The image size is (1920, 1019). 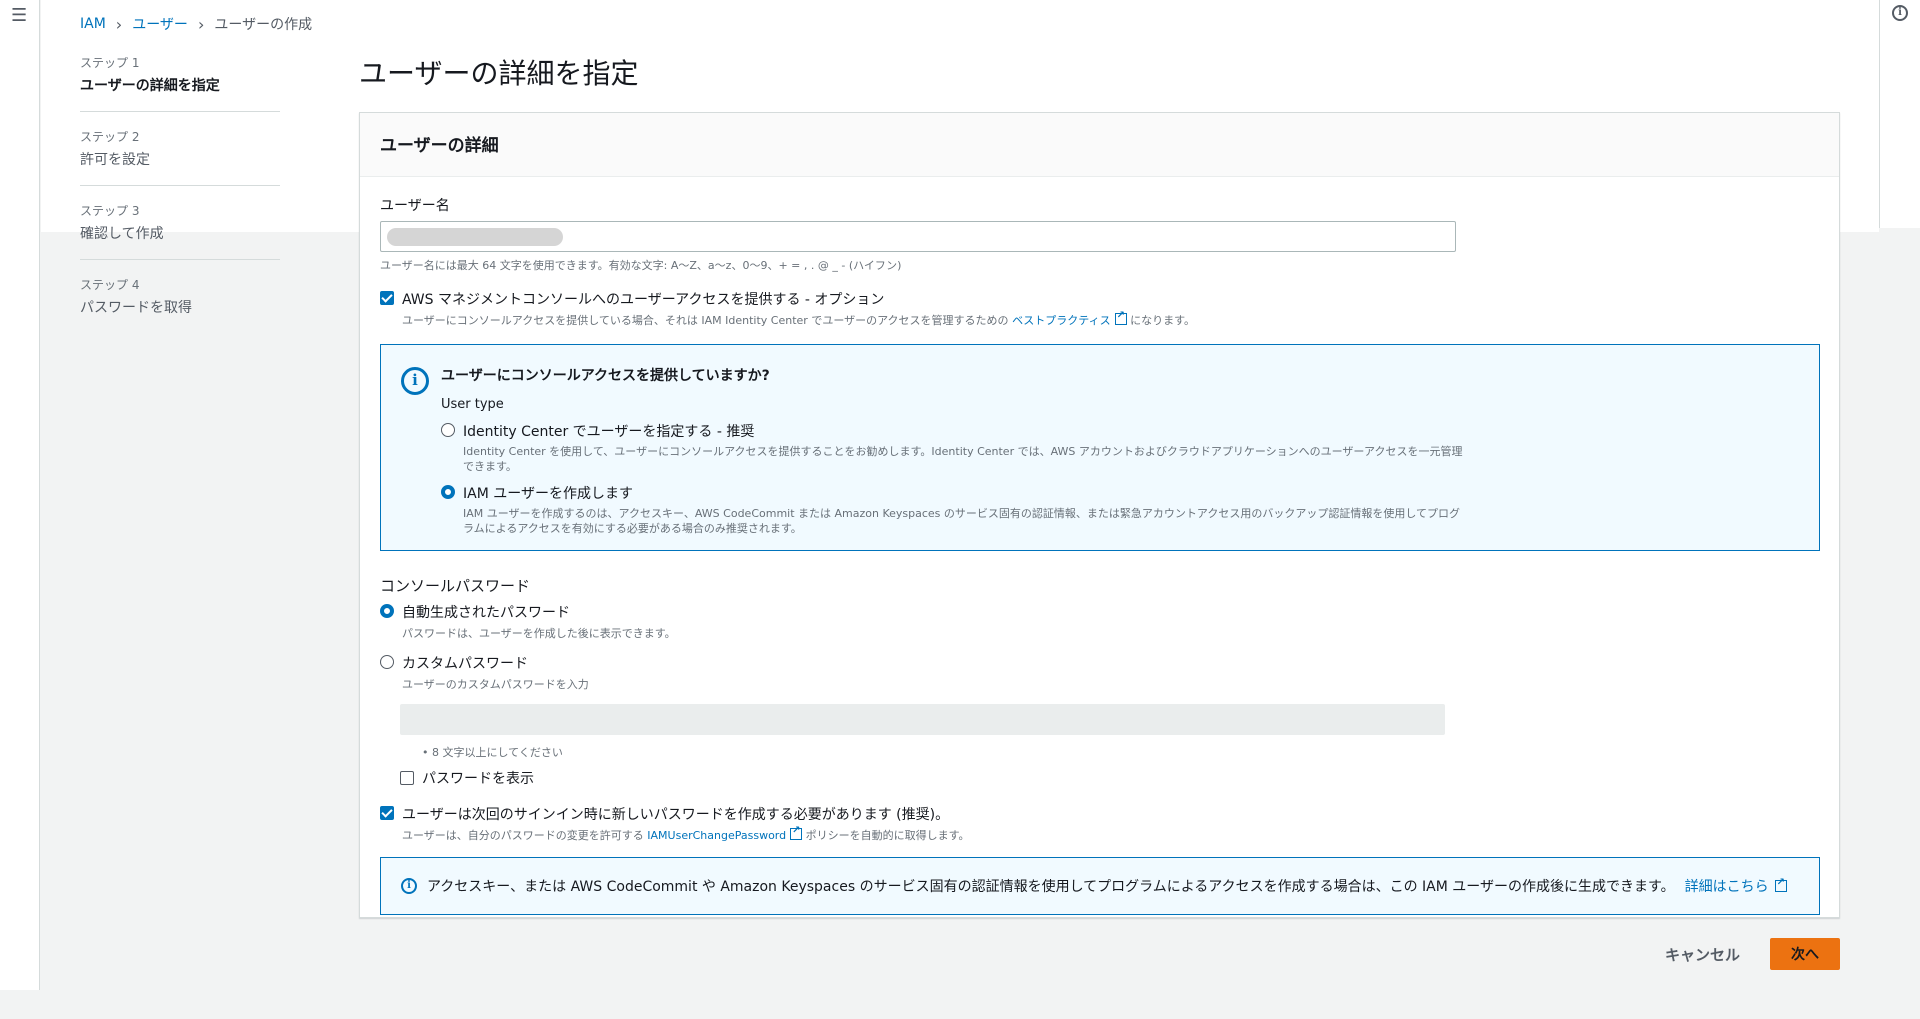 I want to click on page-title: ユーザーの詳細を指定, so click(x=499, y=73).